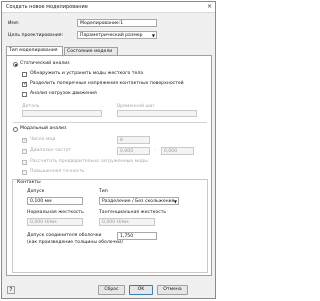 The height and width of the screenshot is (301, 320). Describe the element at coordinates (111, 290) in the screenshot. I see `reset-button: Сброс` at that location.